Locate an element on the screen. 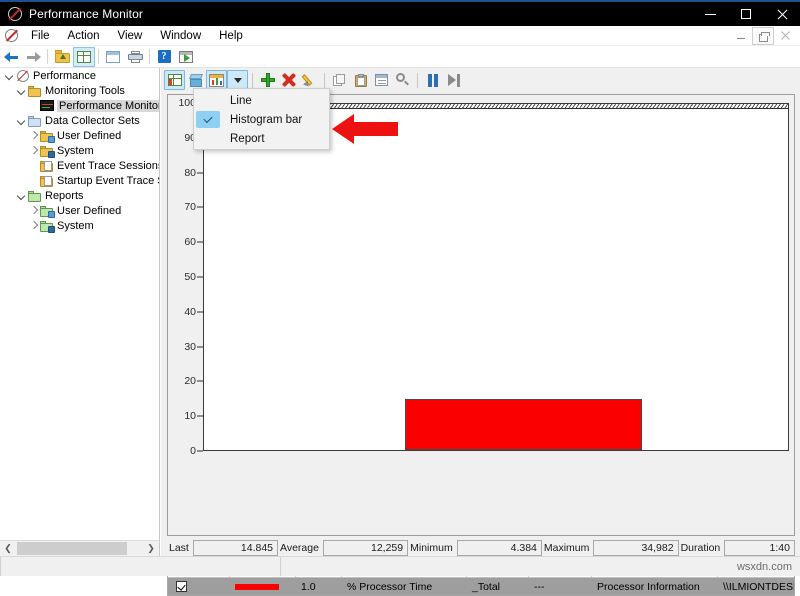  scrollbar-thumb is located at coordinates (72, 548).